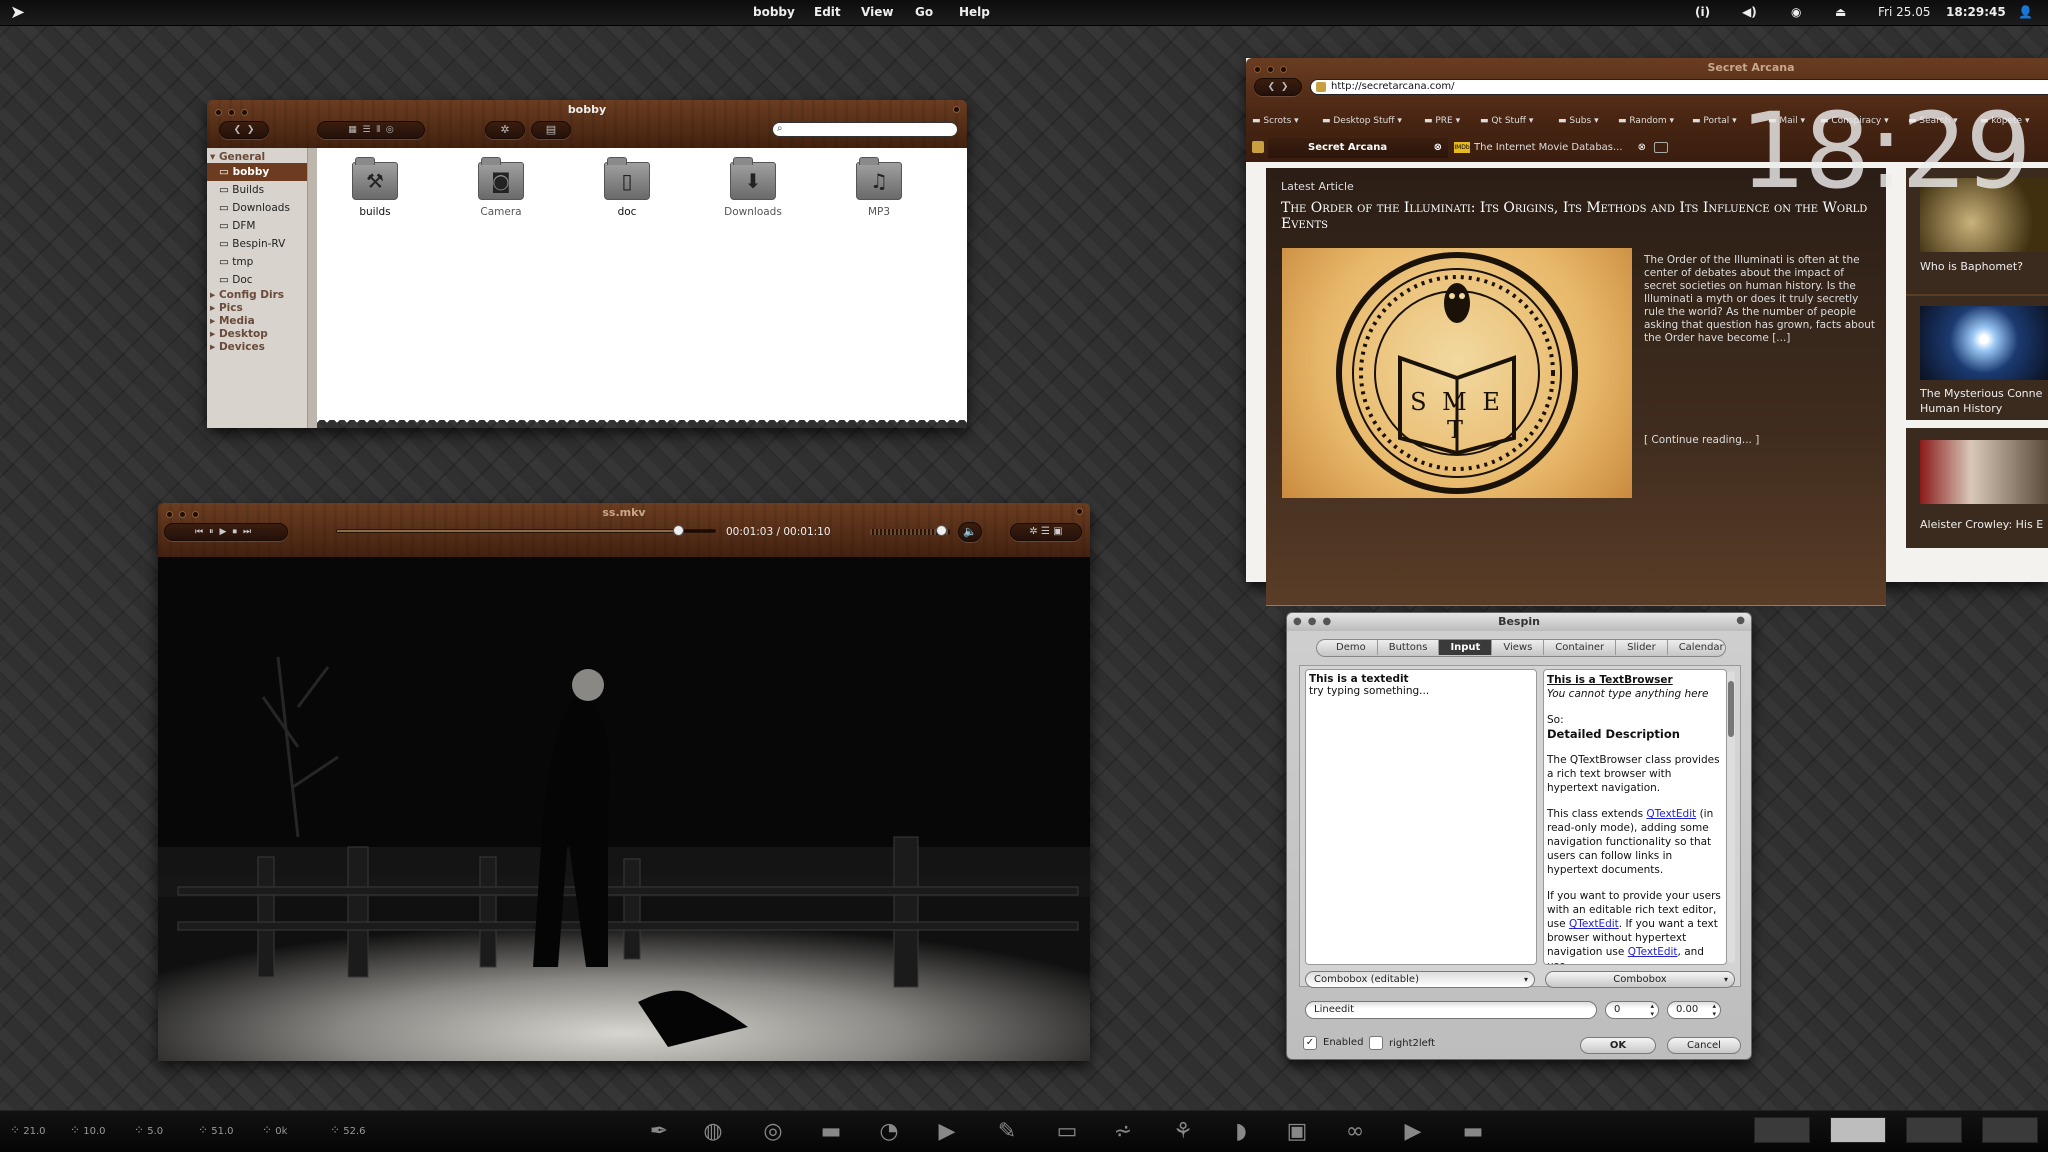  I want to click on ok-button: OK, so click(1618, 1045).